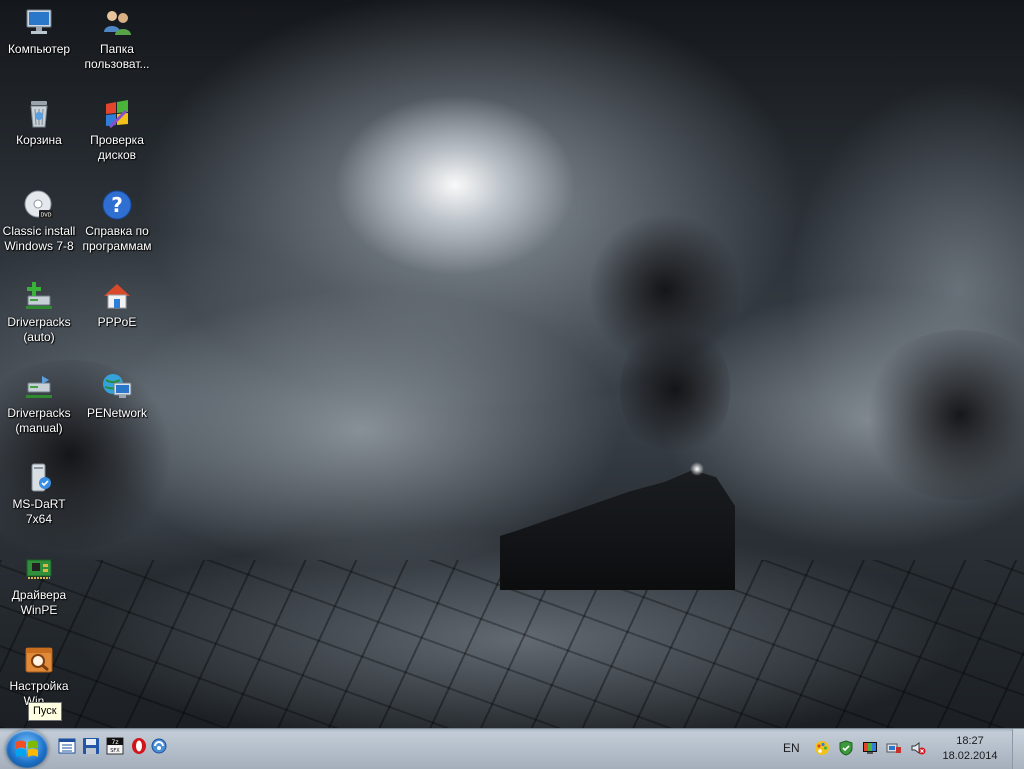 The width and height of the screenshot is (1024, 769). What do you see at coordinates (45, 216) in the screenshot?
I see `svg-text: DVD` at bounding box center [45, 216].